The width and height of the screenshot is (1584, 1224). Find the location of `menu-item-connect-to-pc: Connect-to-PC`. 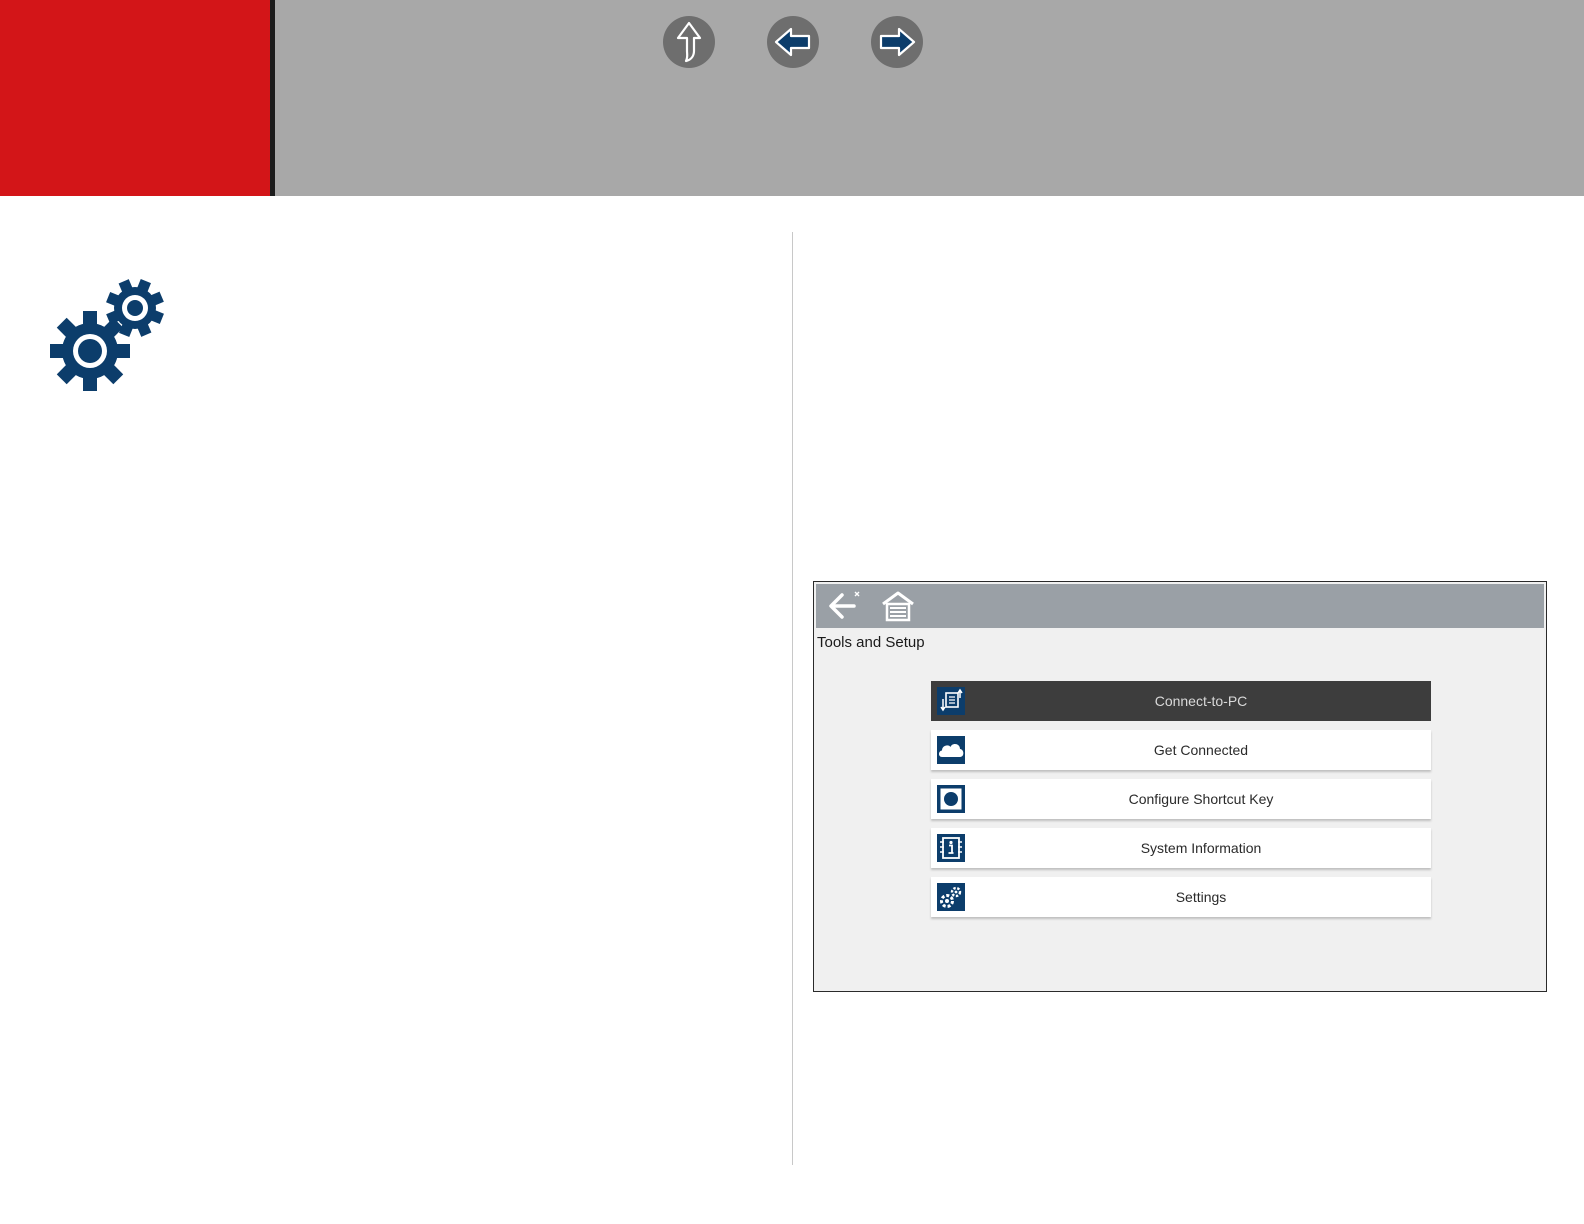

menu-item-connect-to-pc: Connect-to-PC is located at coordinates (1181, 701).